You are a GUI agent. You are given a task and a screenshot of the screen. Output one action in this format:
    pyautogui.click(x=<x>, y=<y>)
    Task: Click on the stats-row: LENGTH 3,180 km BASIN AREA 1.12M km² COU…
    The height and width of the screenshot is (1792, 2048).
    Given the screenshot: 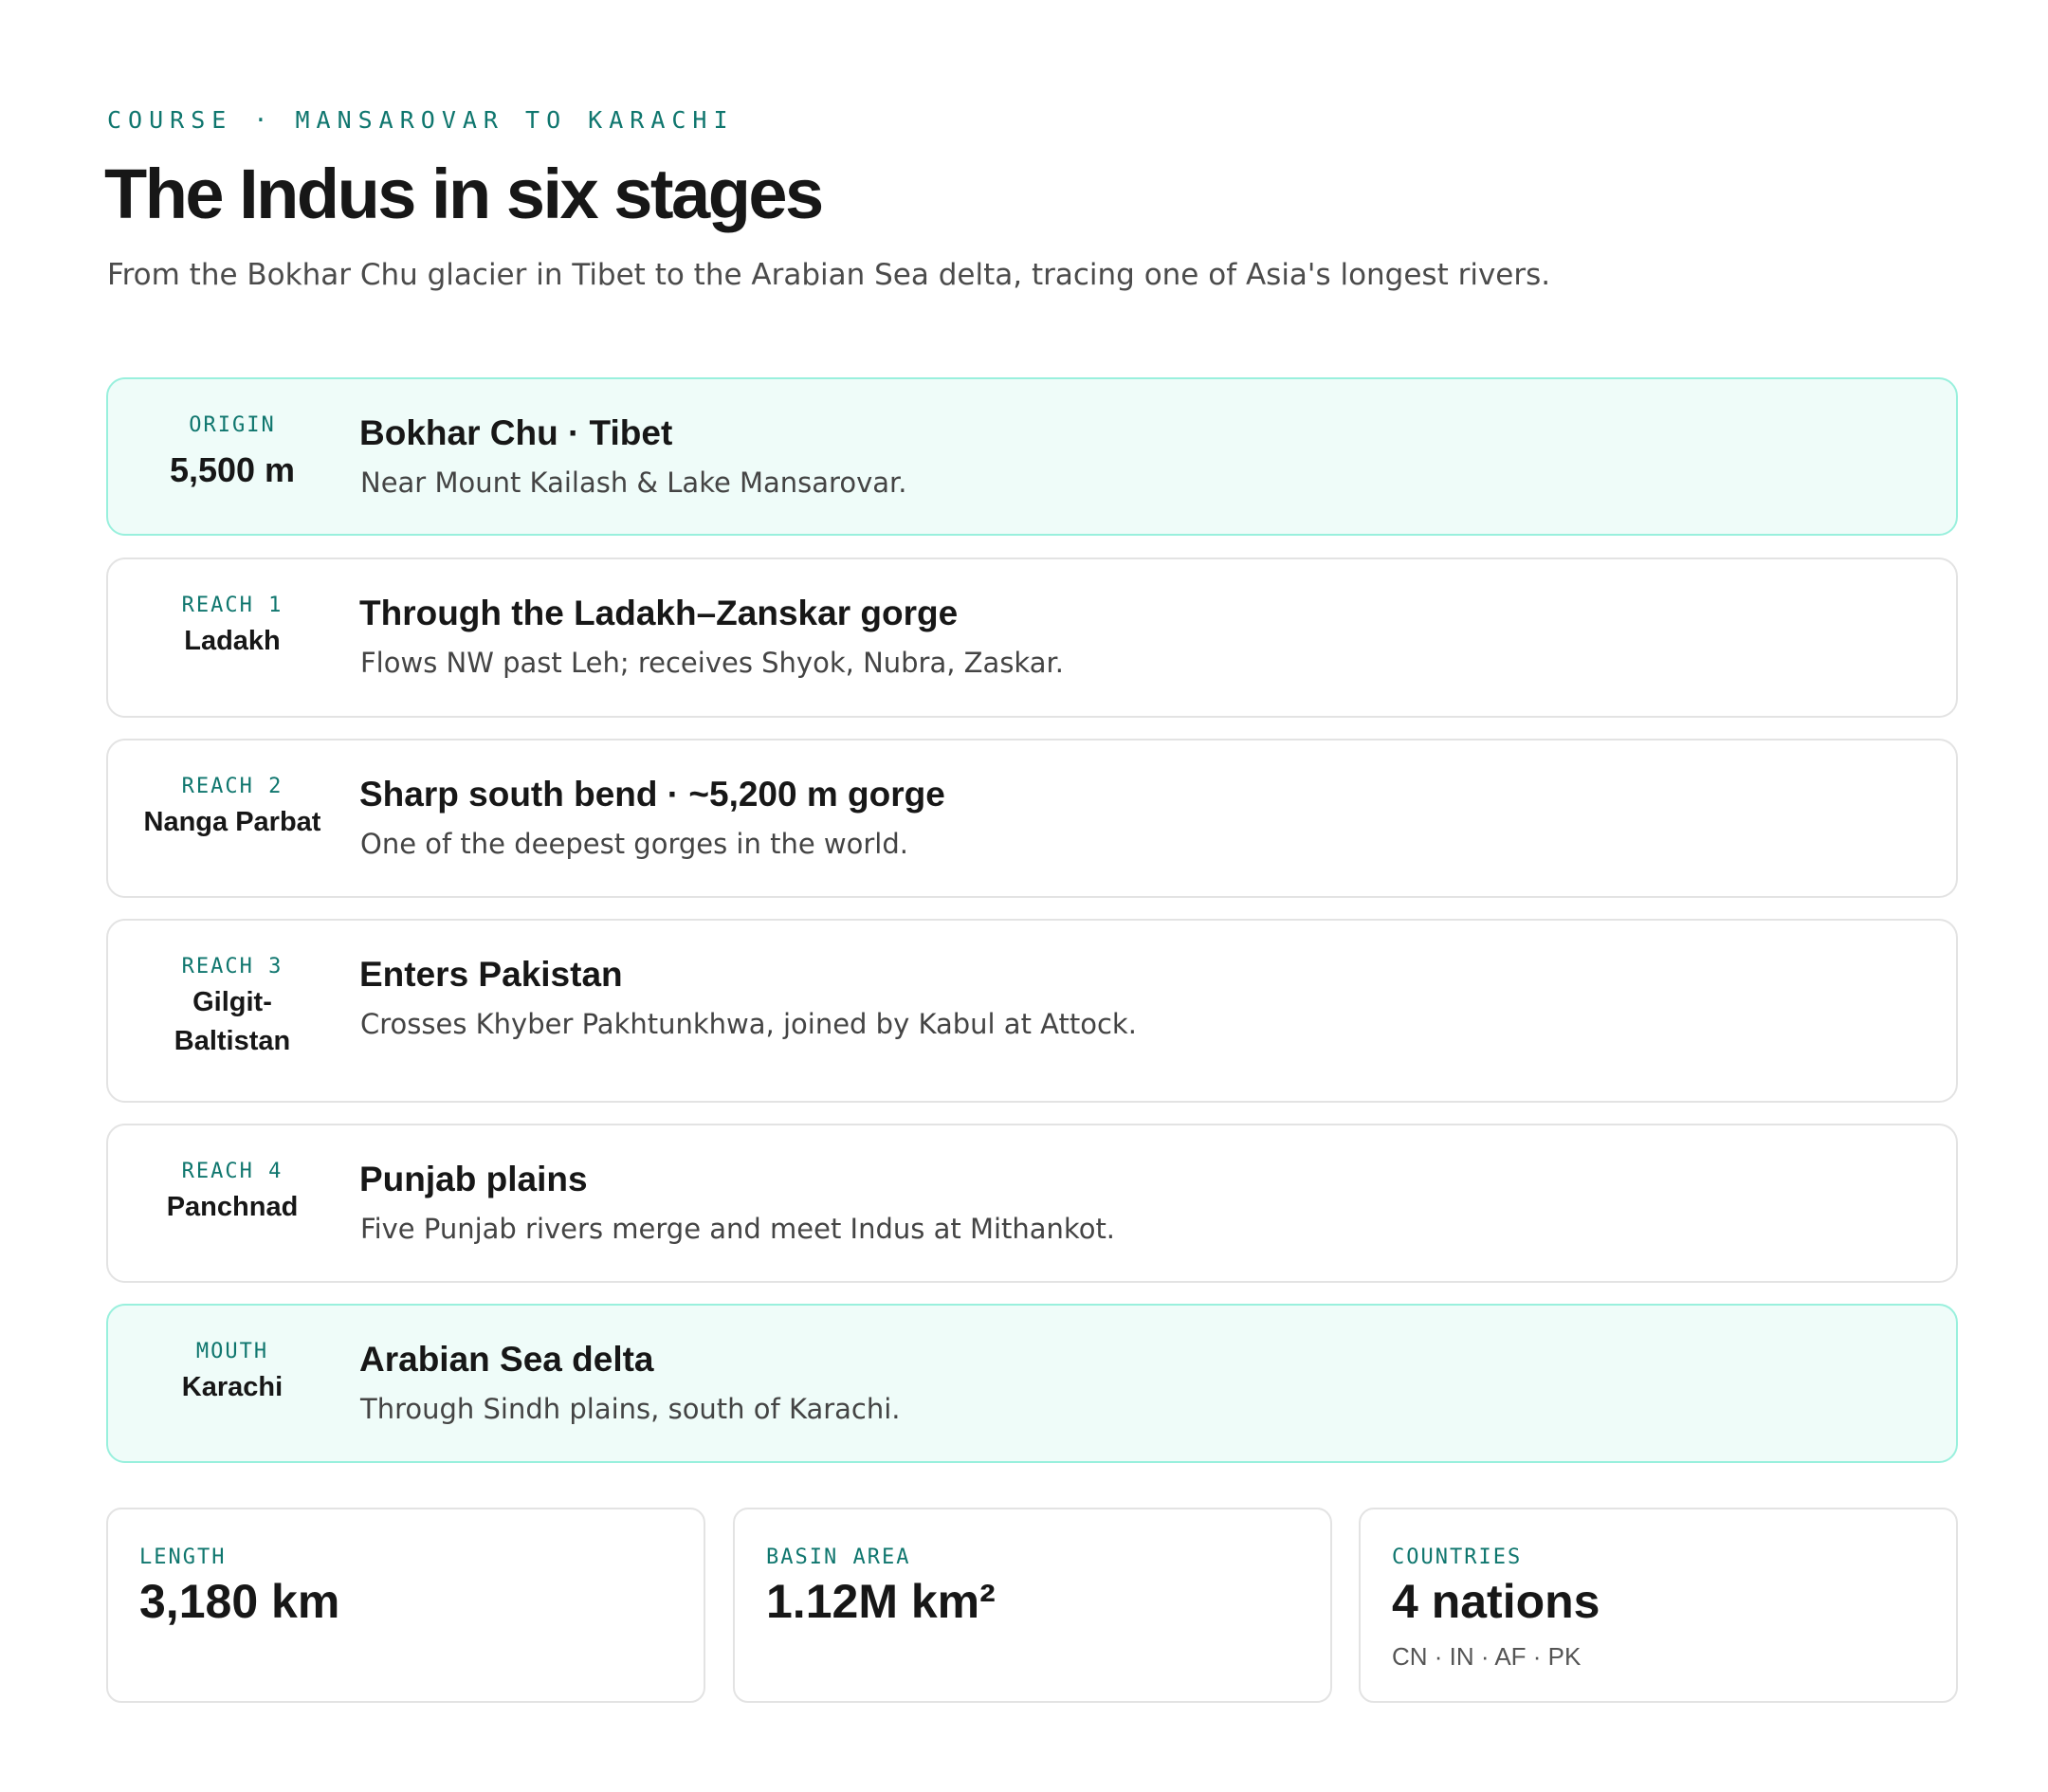 What is the action you would take?
    pyautogui.click(x=1032, y=1605)
    